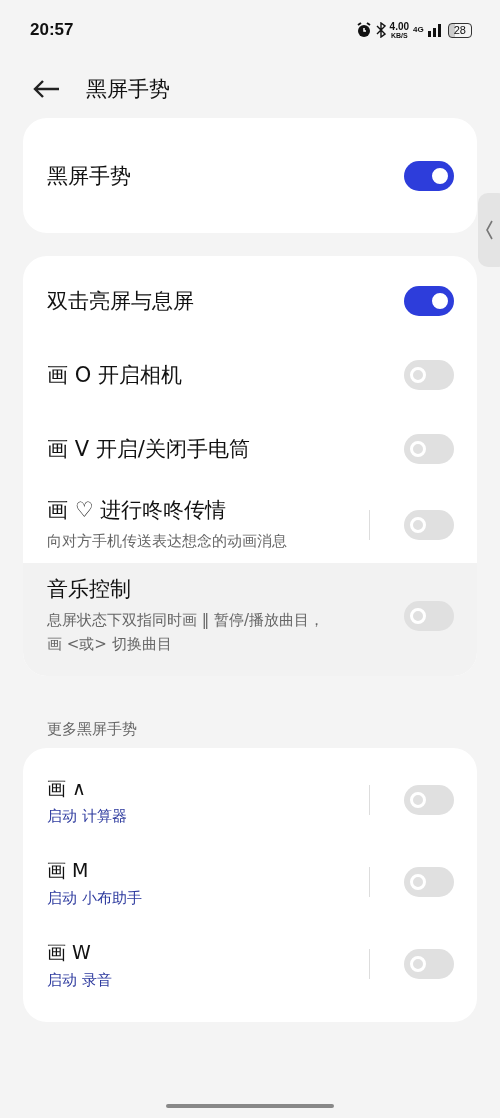  What do you see at coordinates (67, 788) in the screenshot?
I see `setting-label: 画 ∧` at bounding box center [67, 788].